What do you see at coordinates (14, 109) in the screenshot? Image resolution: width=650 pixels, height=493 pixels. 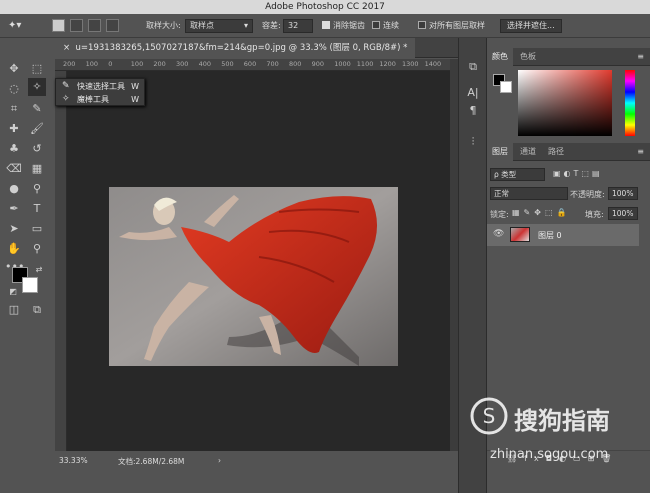 I see `crop-tool-icon: ⌗` at bounding box center [14, 109].